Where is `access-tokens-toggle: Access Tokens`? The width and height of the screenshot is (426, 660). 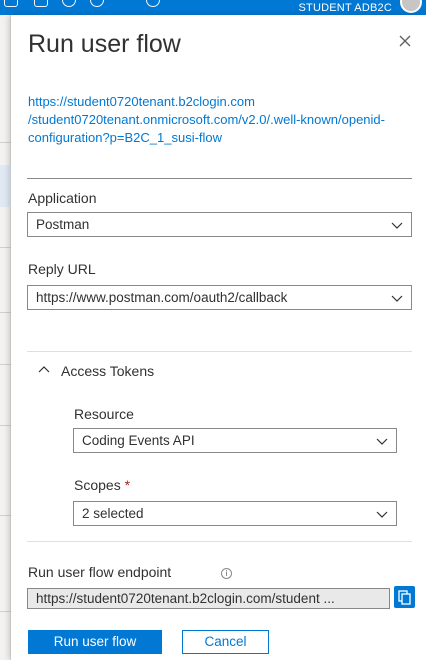
access-tokens-toggle: Access Tokens is located at coordinates (128, 374).